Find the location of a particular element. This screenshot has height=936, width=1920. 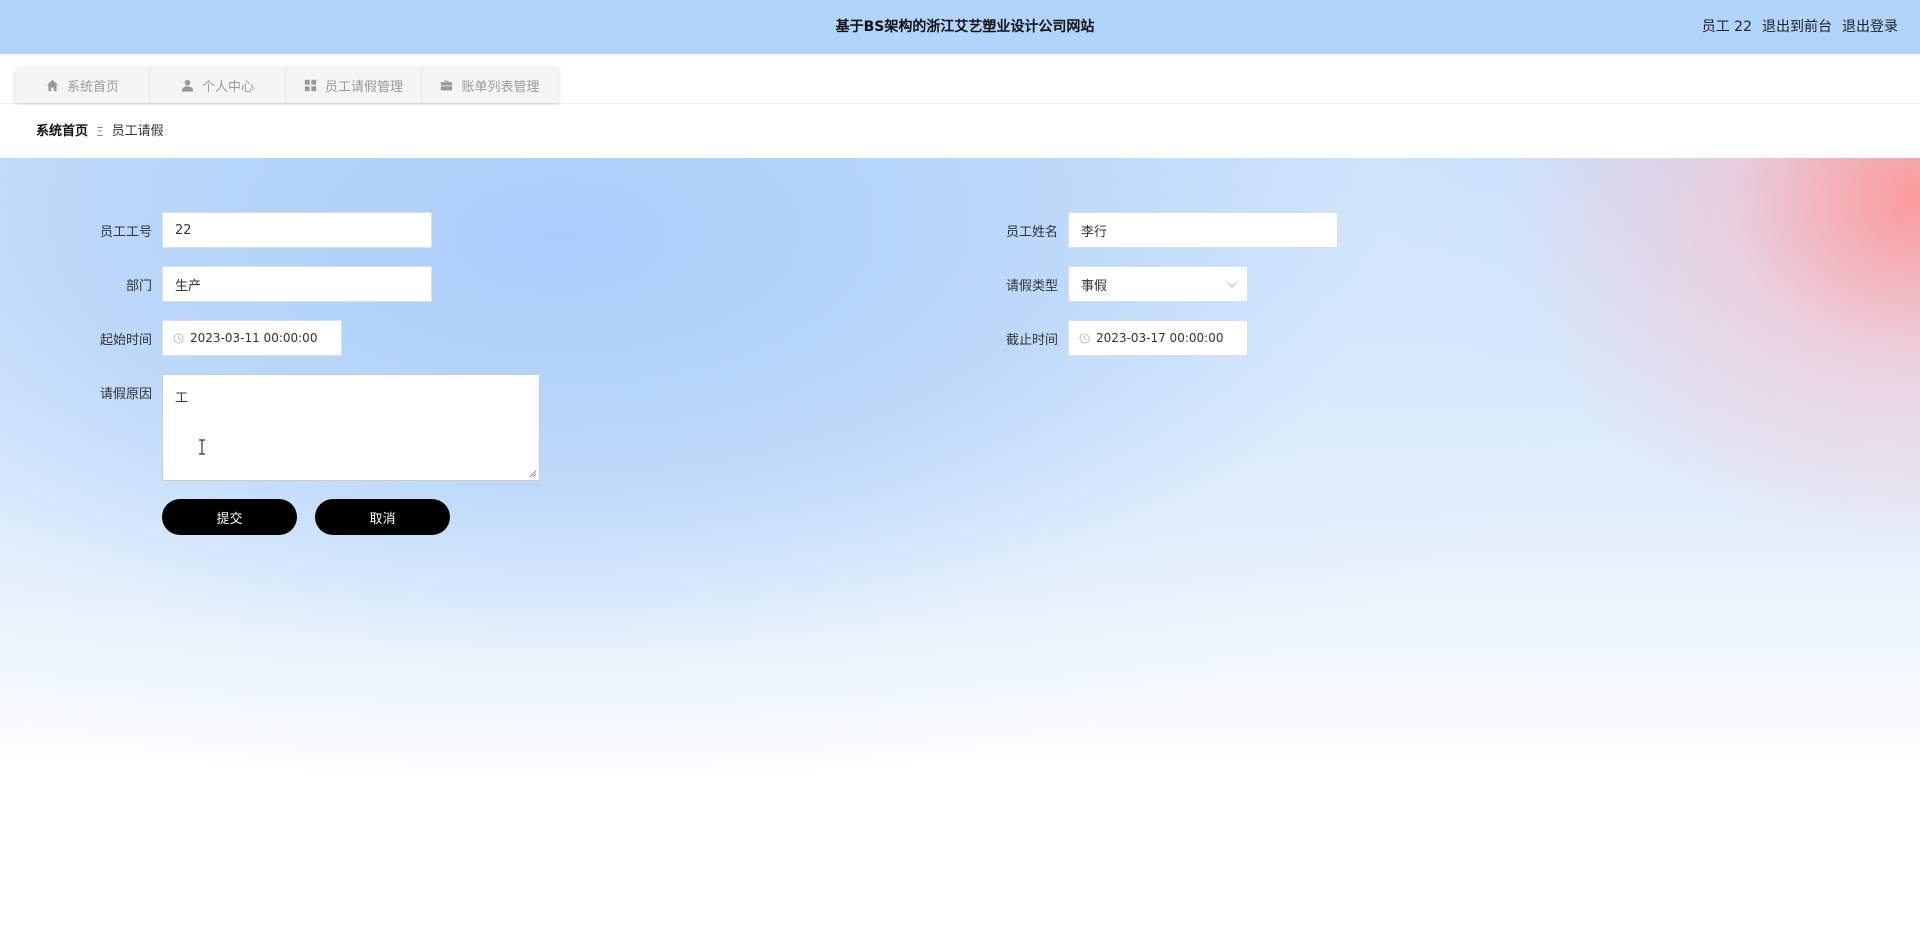

tab-label: 员工请假管理 is located at coordinates (363, 87).